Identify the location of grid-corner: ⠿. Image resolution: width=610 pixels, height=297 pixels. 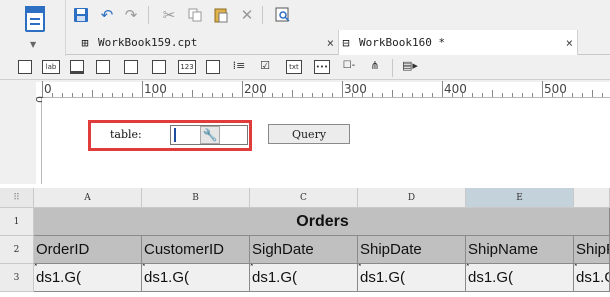
(17, 198).